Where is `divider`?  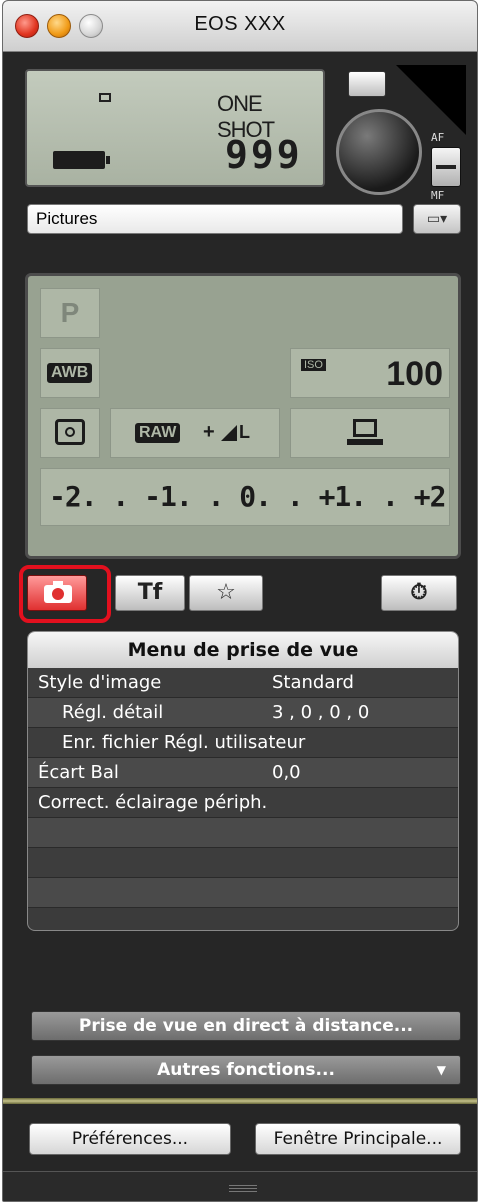
divider is located at coordinates (240, 1101).